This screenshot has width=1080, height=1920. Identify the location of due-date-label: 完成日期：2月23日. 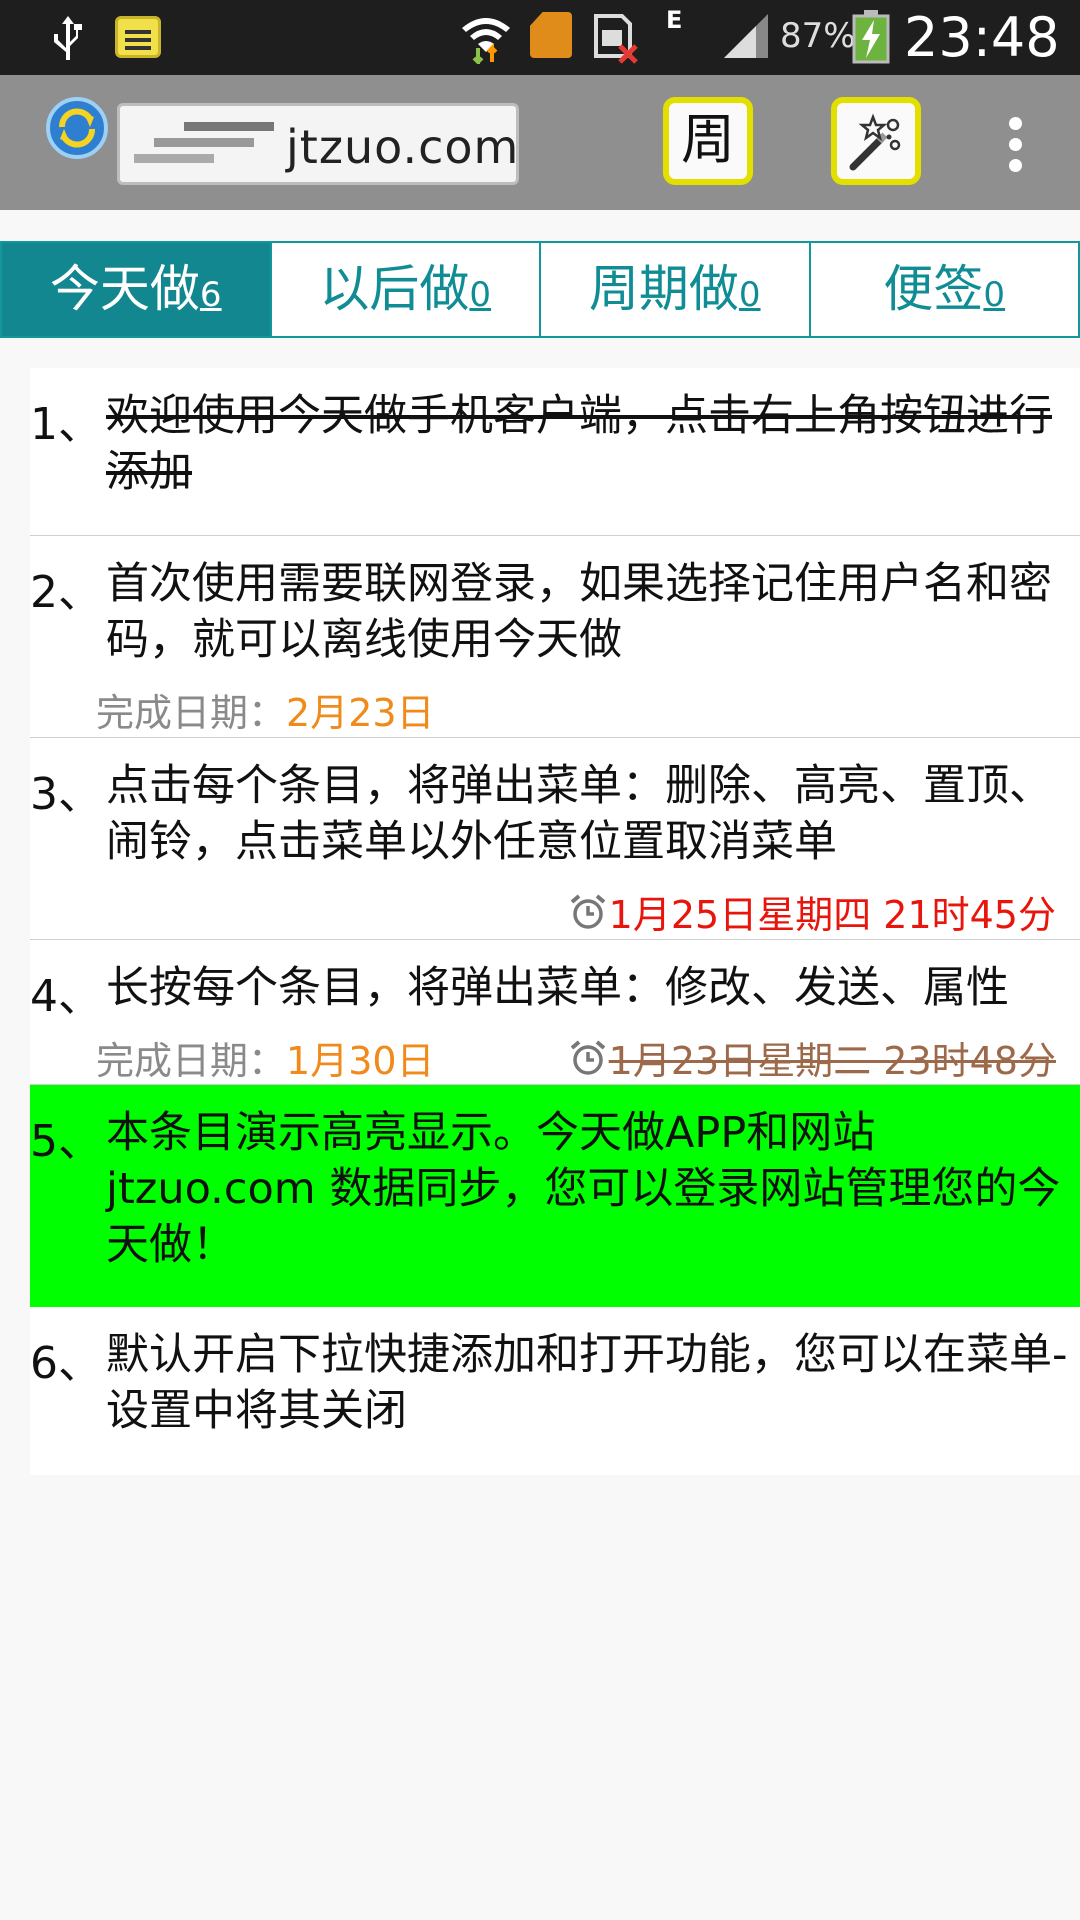
(265, 713).